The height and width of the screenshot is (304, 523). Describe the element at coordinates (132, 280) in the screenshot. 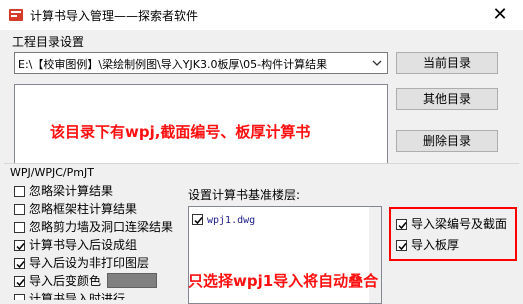

I see `color-swatch` at that location.